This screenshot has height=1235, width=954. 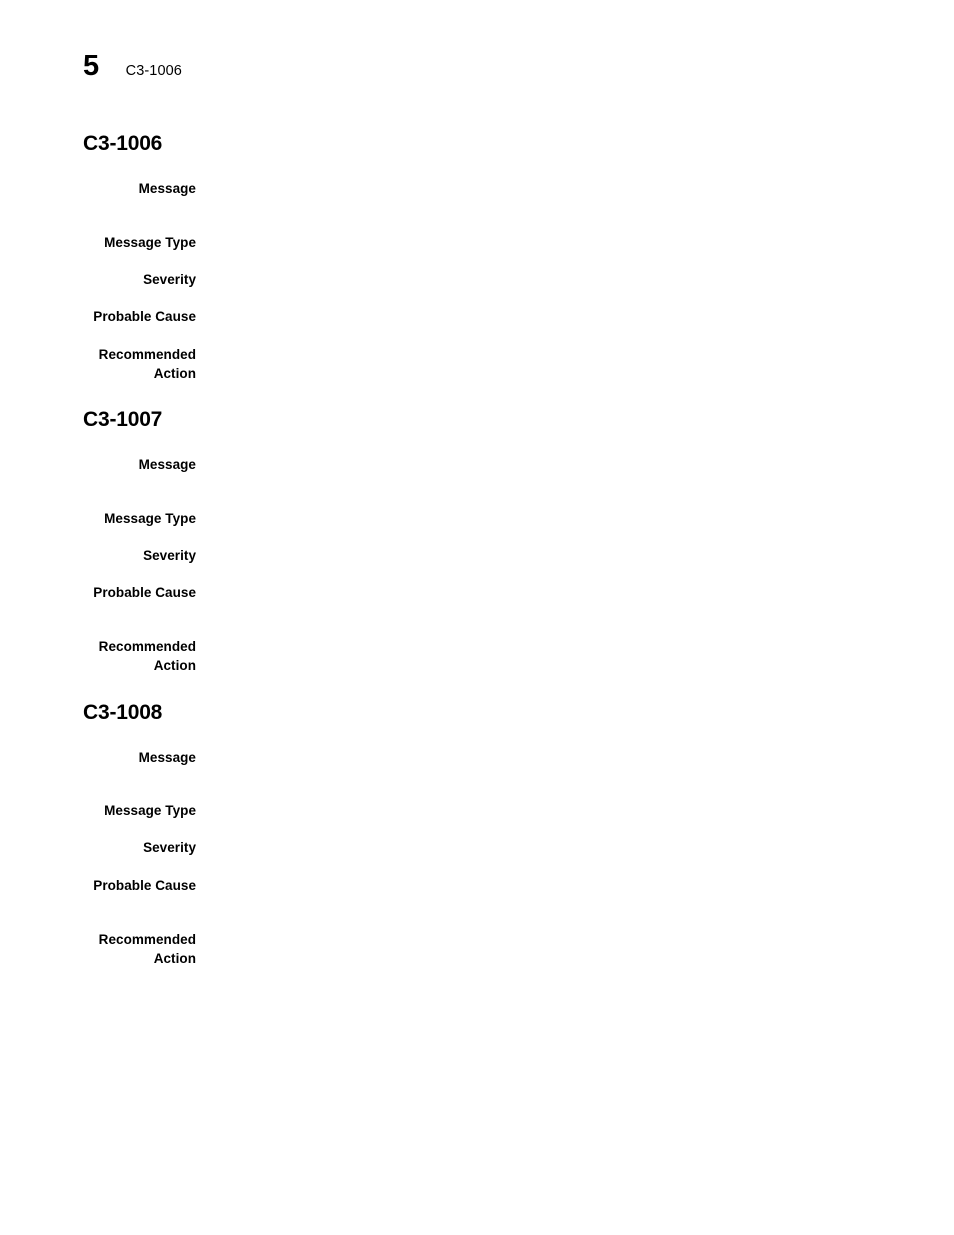 I want to click on section-heading: C3-1006, so click(x=123, y=143).